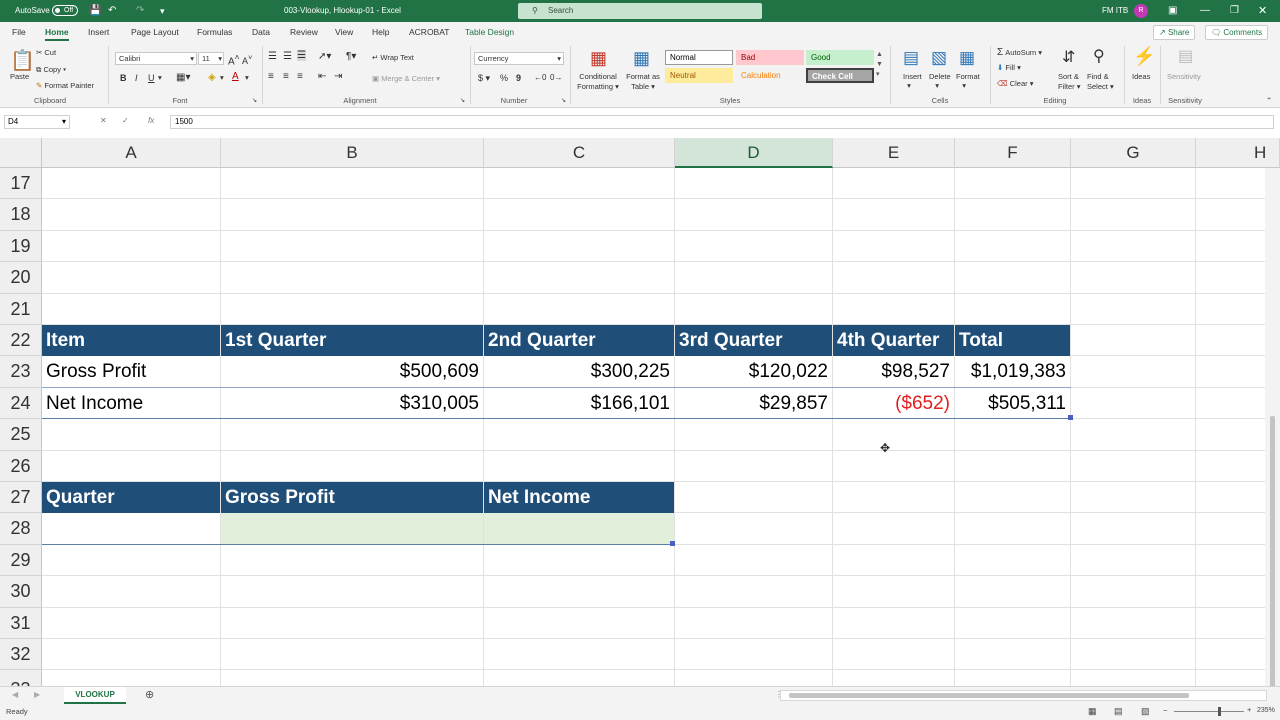 This screenshot has height=720, width=1280. I want to click on font-color-icon: A, so click(235, 76).